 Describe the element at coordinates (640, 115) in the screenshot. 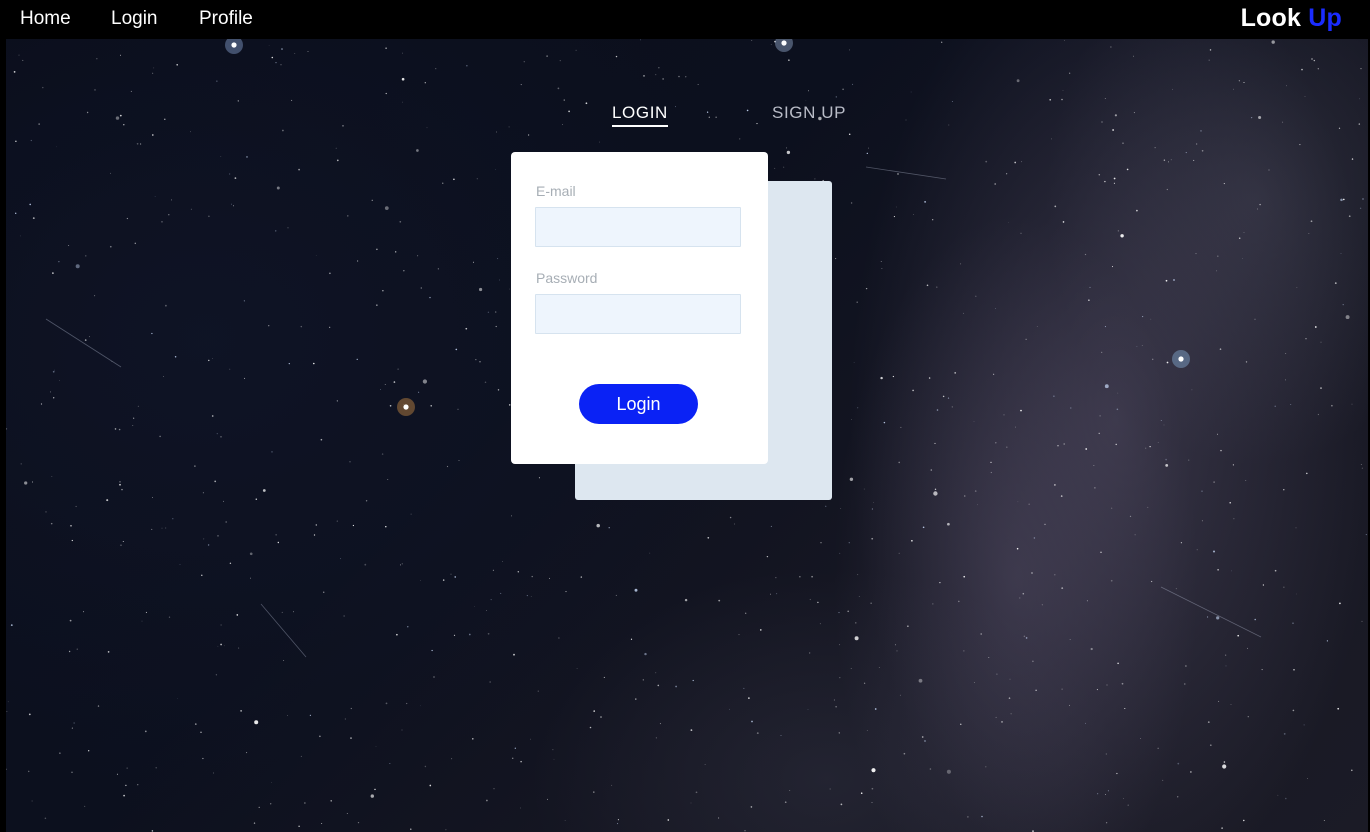

I see `tab-login: LOGIN` at that location.